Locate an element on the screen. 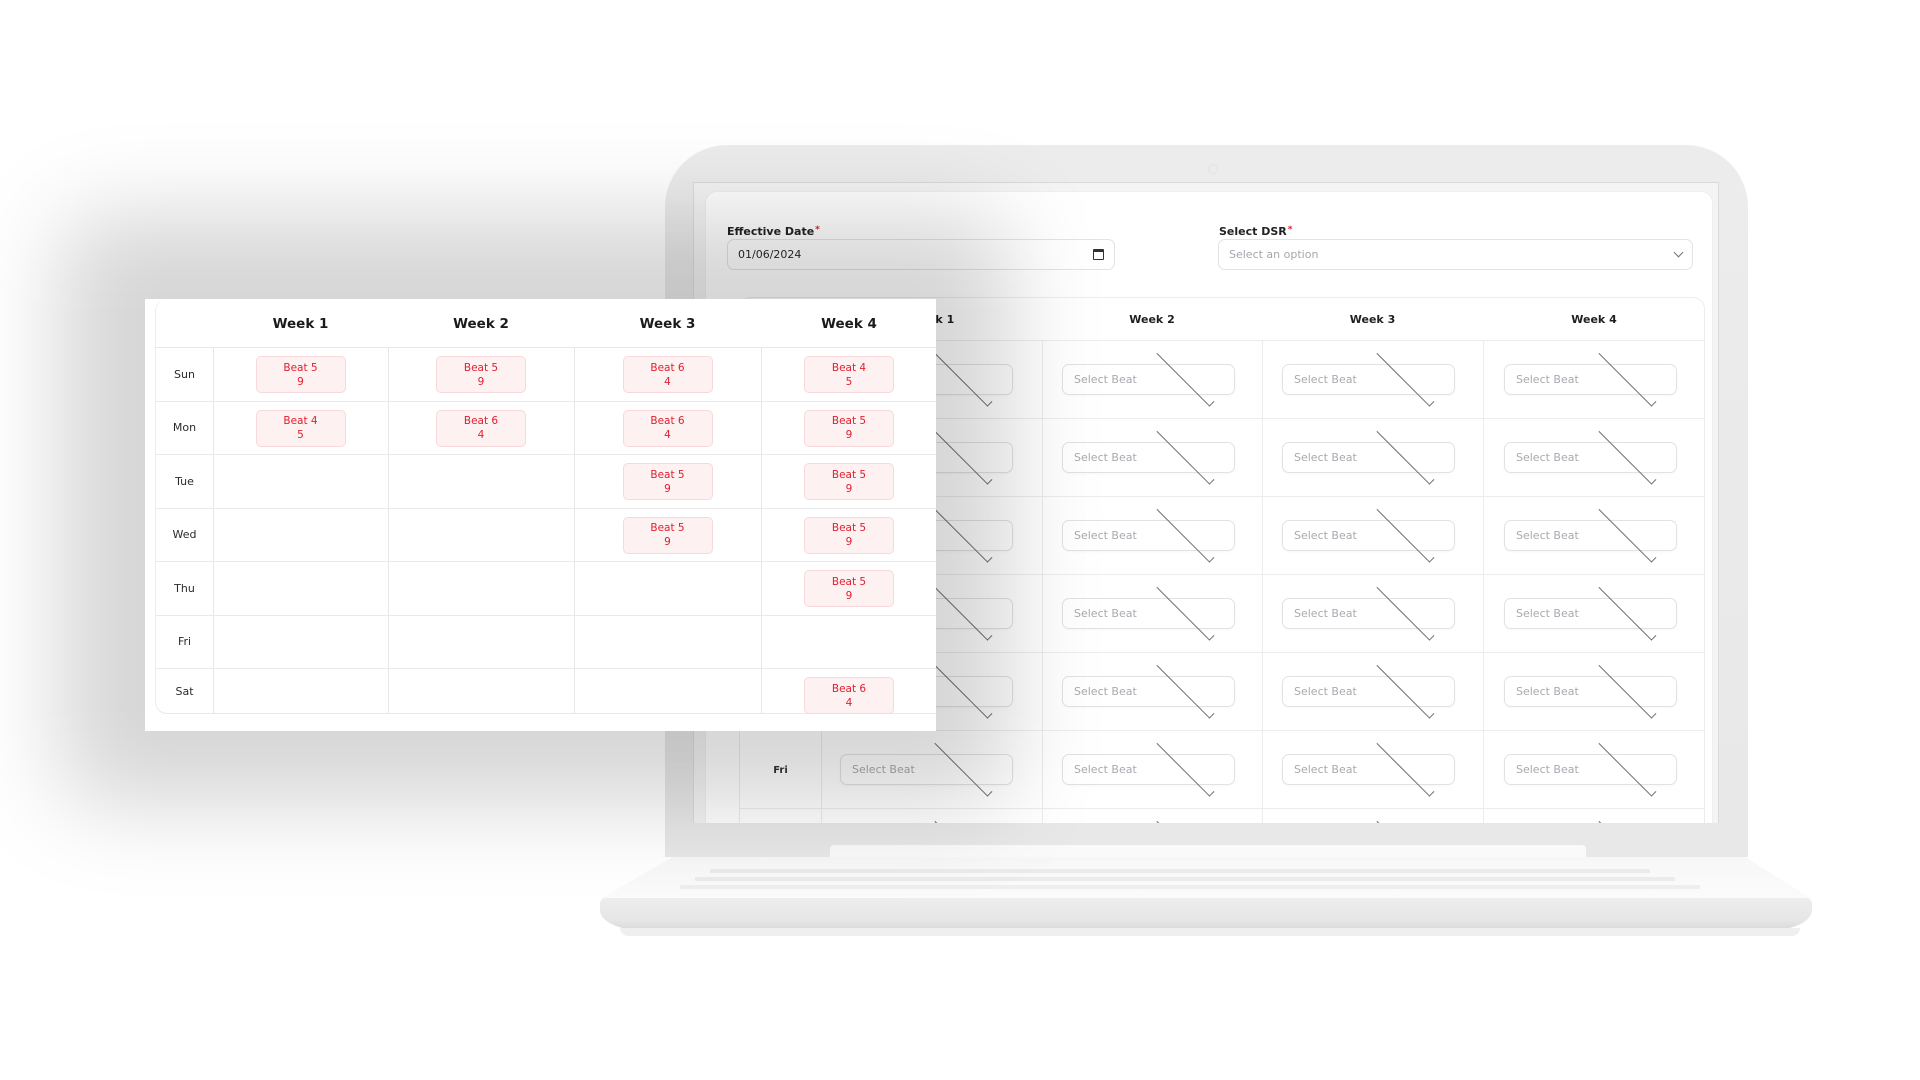 This screenshot has height=1080, width=1920. select-dsr-label: Select DSR* is located at coordinates (1256, 231).